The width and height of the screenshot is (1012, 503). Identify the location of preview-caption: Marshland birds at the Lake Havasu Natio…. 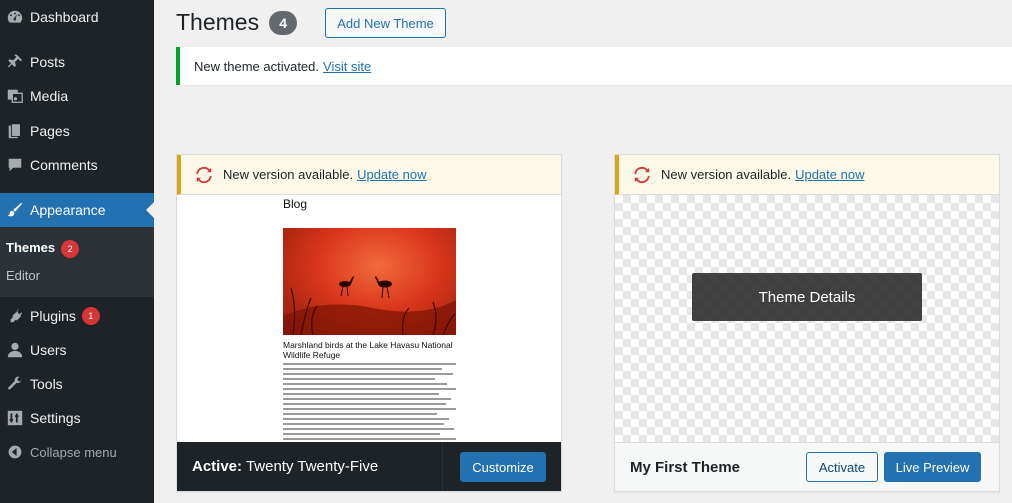
(368, 350).